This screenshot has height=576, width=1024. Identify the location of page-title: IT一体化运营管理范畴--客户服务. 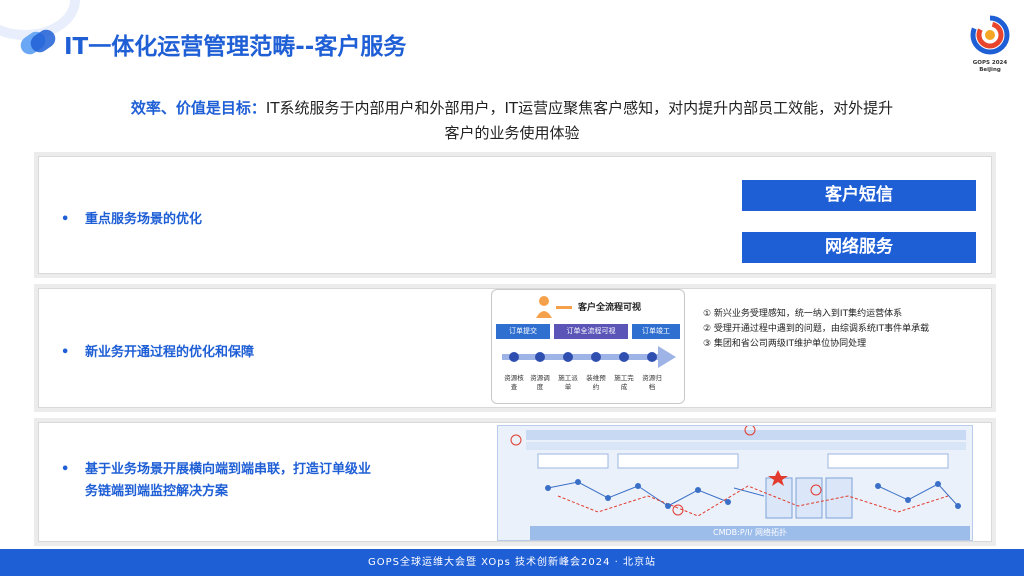
(235, 47).